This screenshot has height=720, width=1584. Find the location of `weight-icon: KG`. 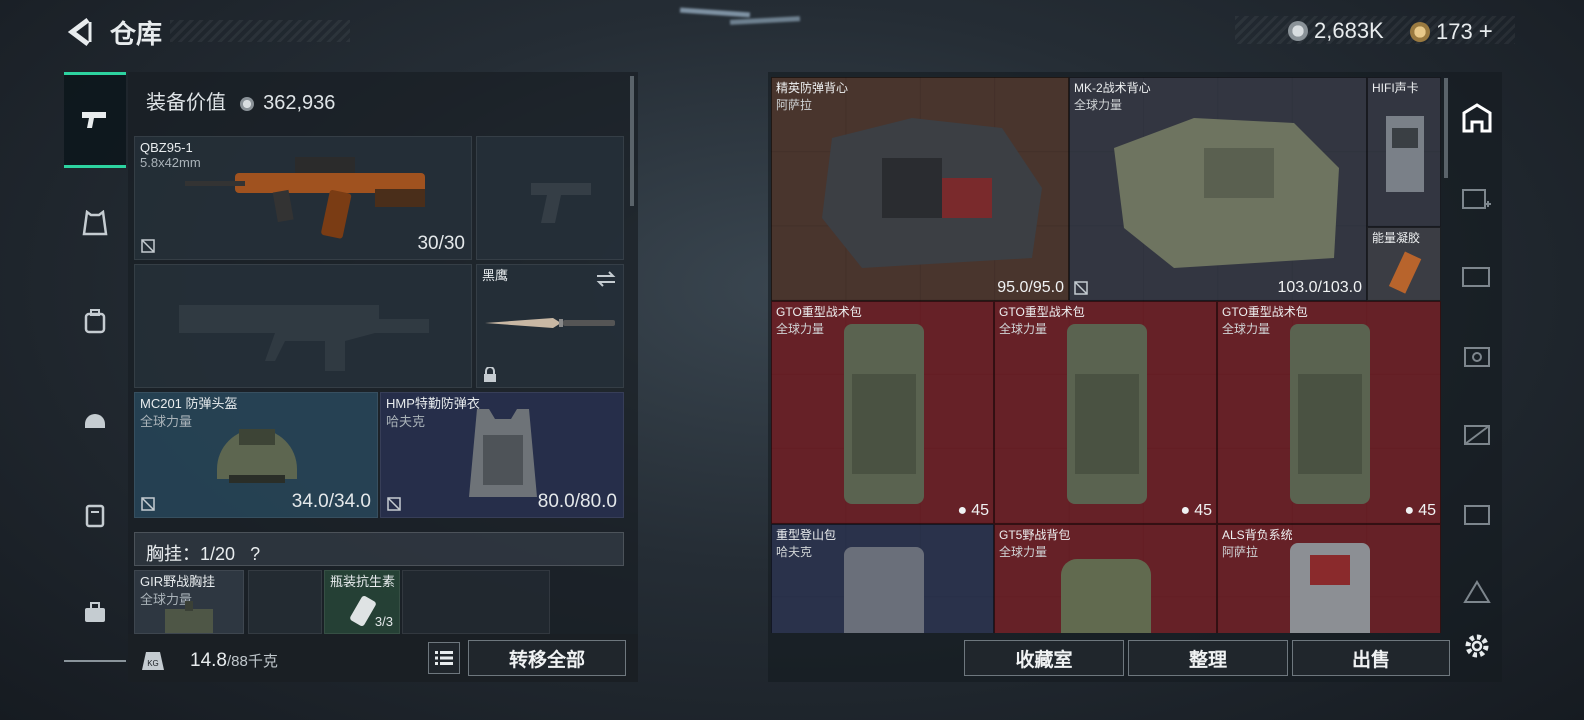

weight-icon: KG is located at coordinates (153, 661).